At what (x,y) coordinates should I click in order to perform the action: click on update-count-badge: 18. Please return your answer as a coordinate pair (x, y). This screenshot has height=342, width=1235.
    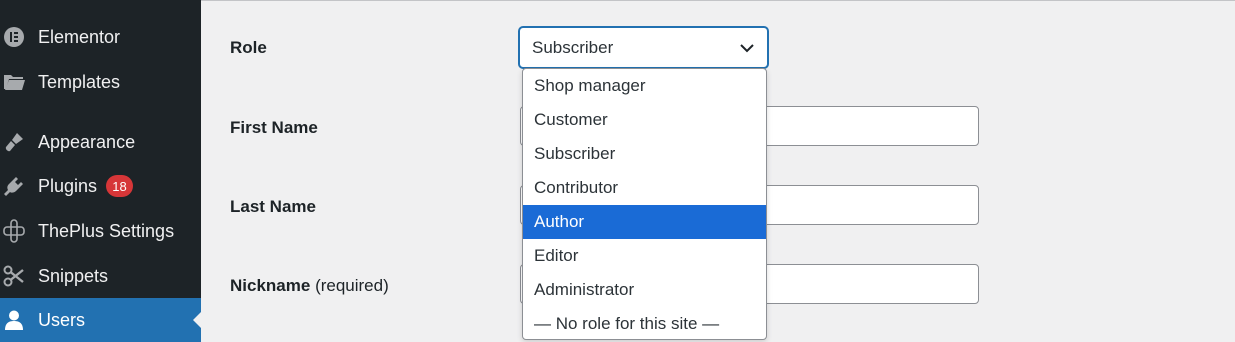
    Looking at the image, I should click on (119, 186).